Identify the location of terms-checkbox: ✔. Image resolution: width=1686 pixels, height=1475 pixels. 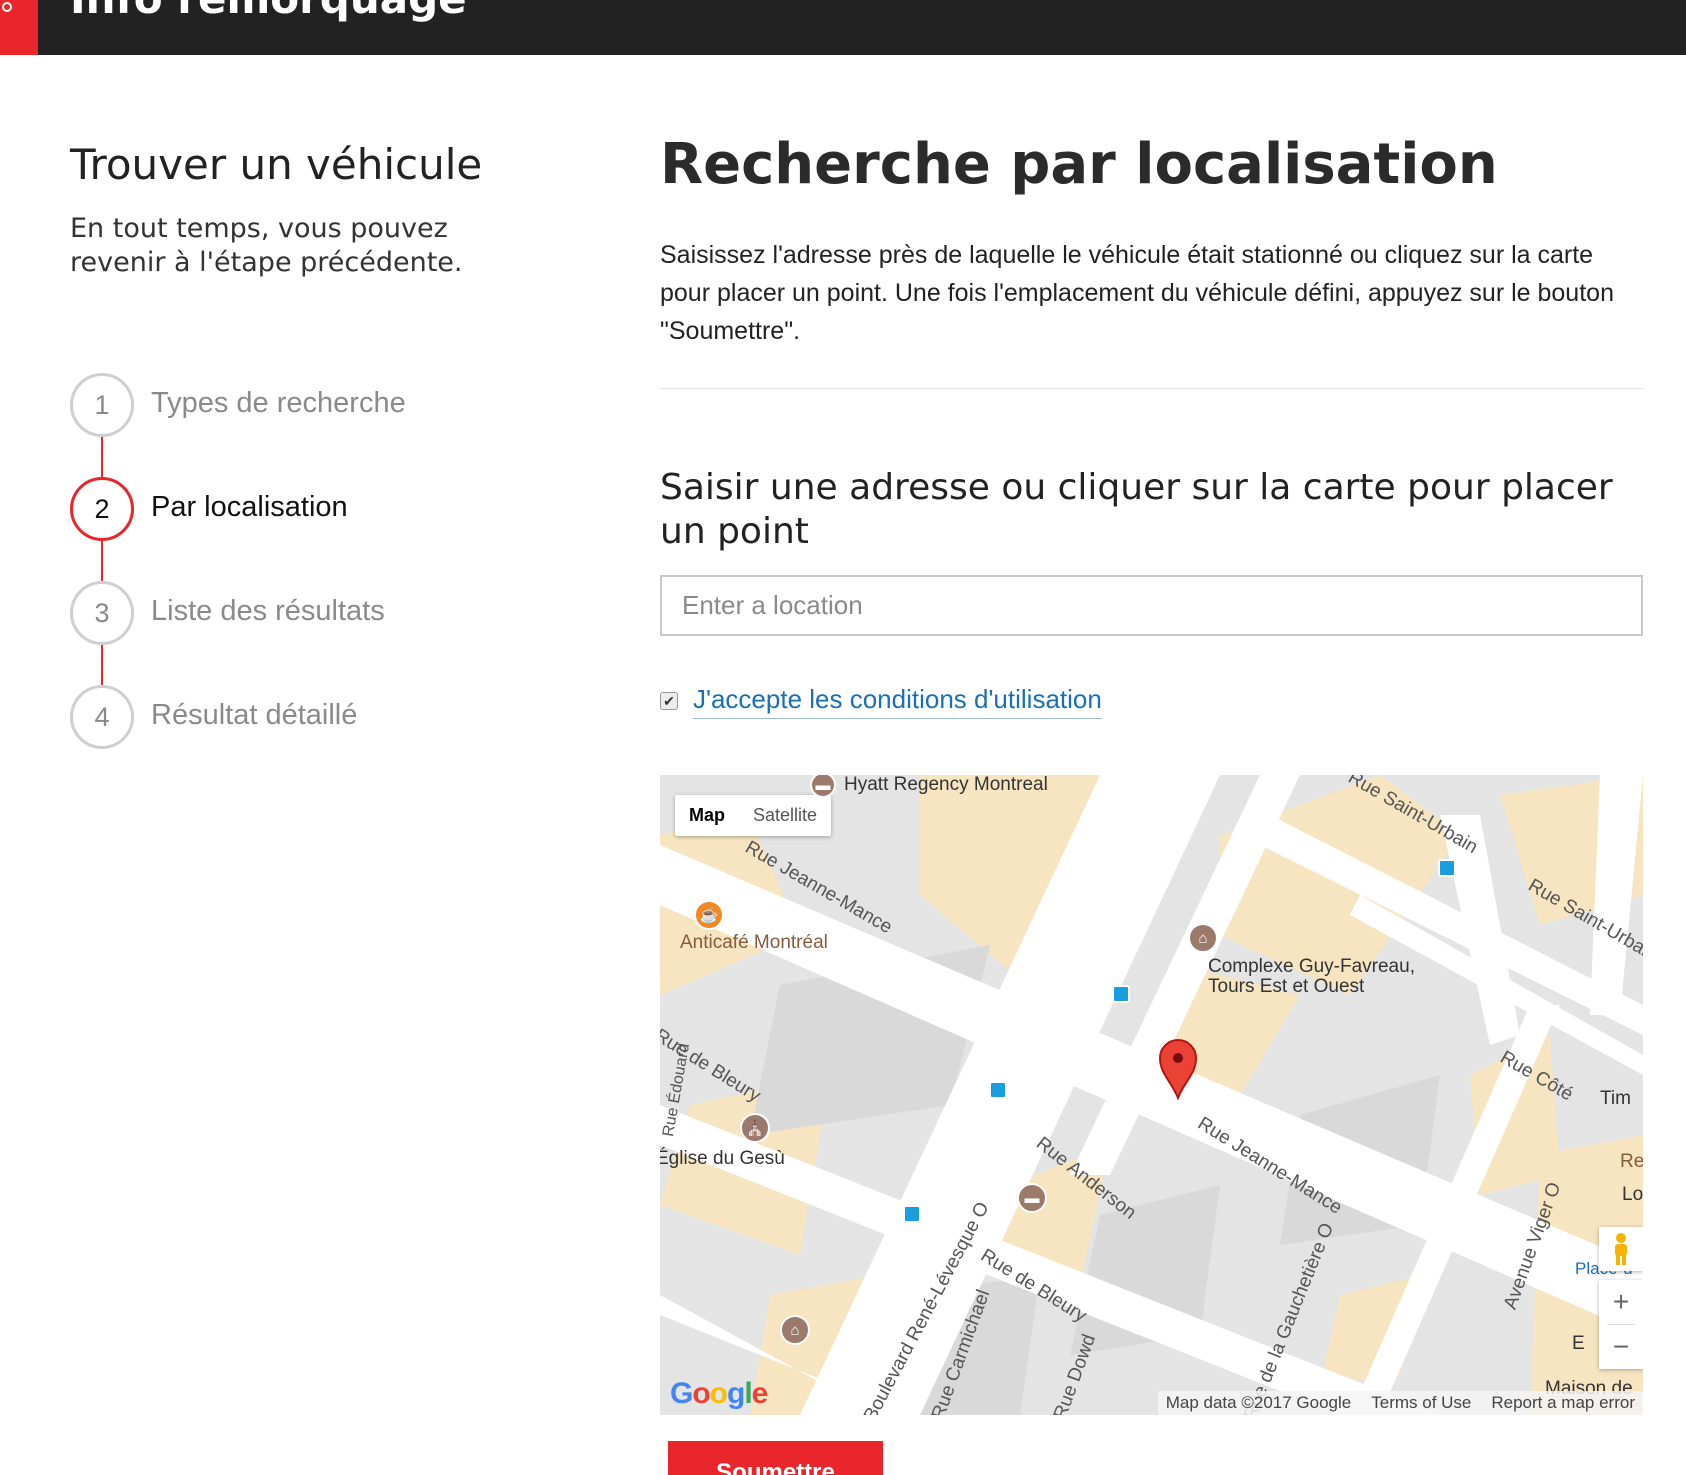
(669, 701).